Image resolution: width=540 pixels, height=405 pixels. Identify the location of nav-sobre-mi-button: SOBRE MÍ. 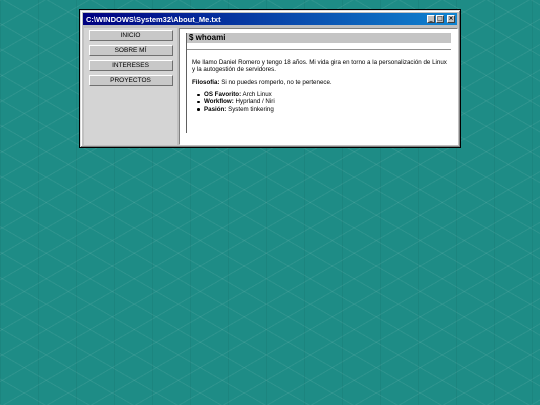
(130, 50).